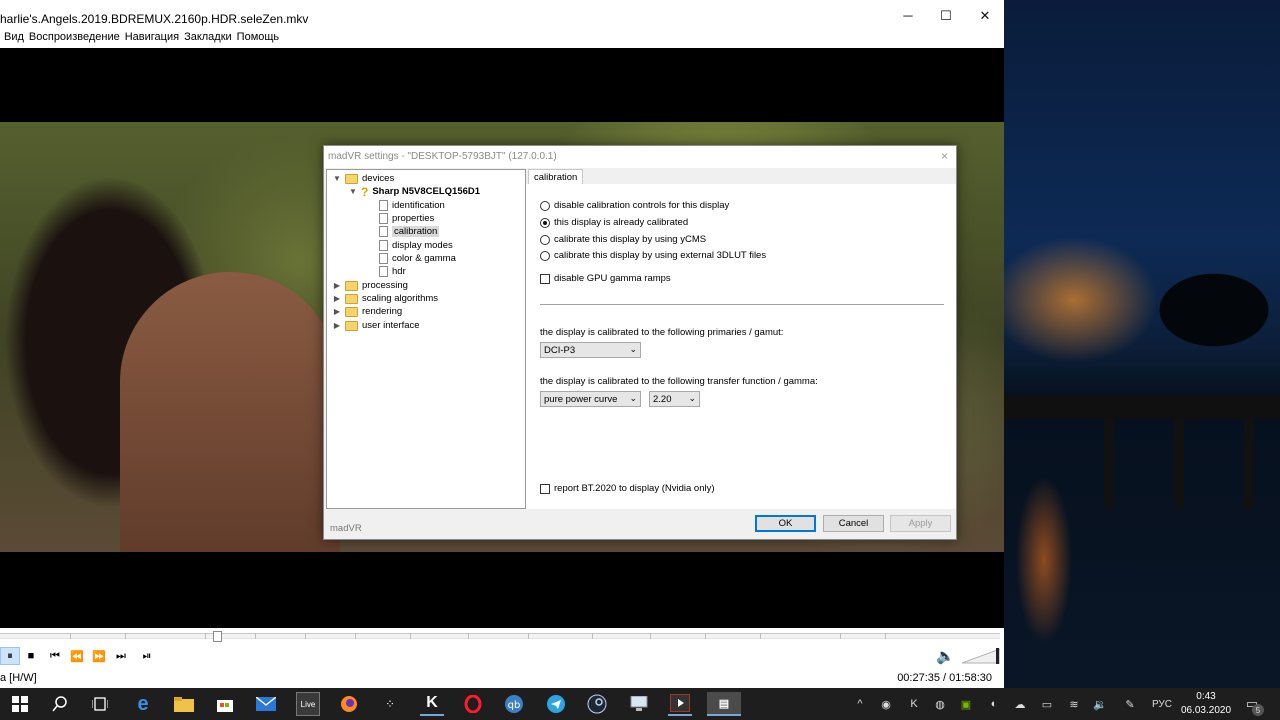 The image size is (1280, 720). I want to click on primaries-select: DCI-P3 ⌄, so click(590, 350).